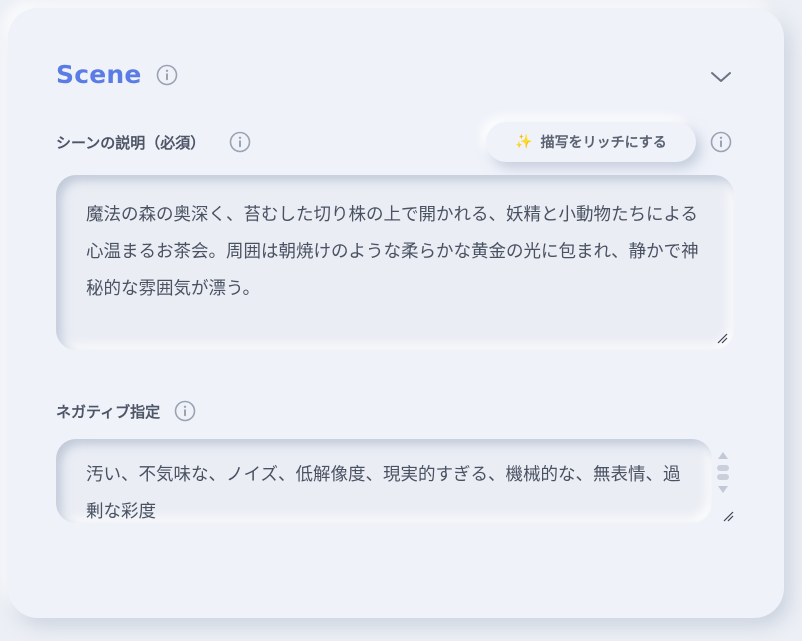  Describe the element at coordinates (723, 477) in the screenshot. I see `scrollbar-thumb-grip` at that location.